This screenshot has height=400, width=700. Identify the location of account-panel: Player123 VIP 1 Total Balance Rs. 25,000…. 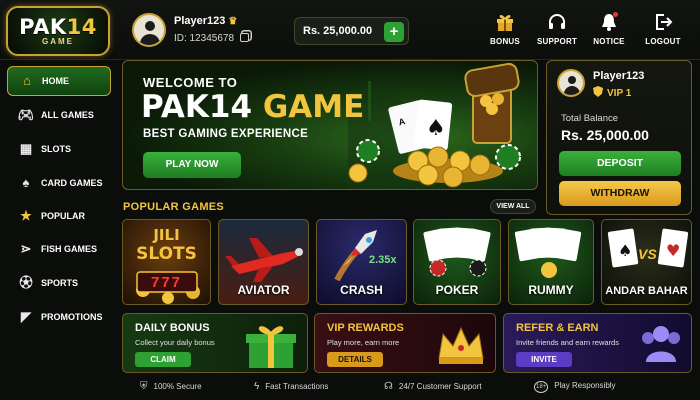
(619, 137).